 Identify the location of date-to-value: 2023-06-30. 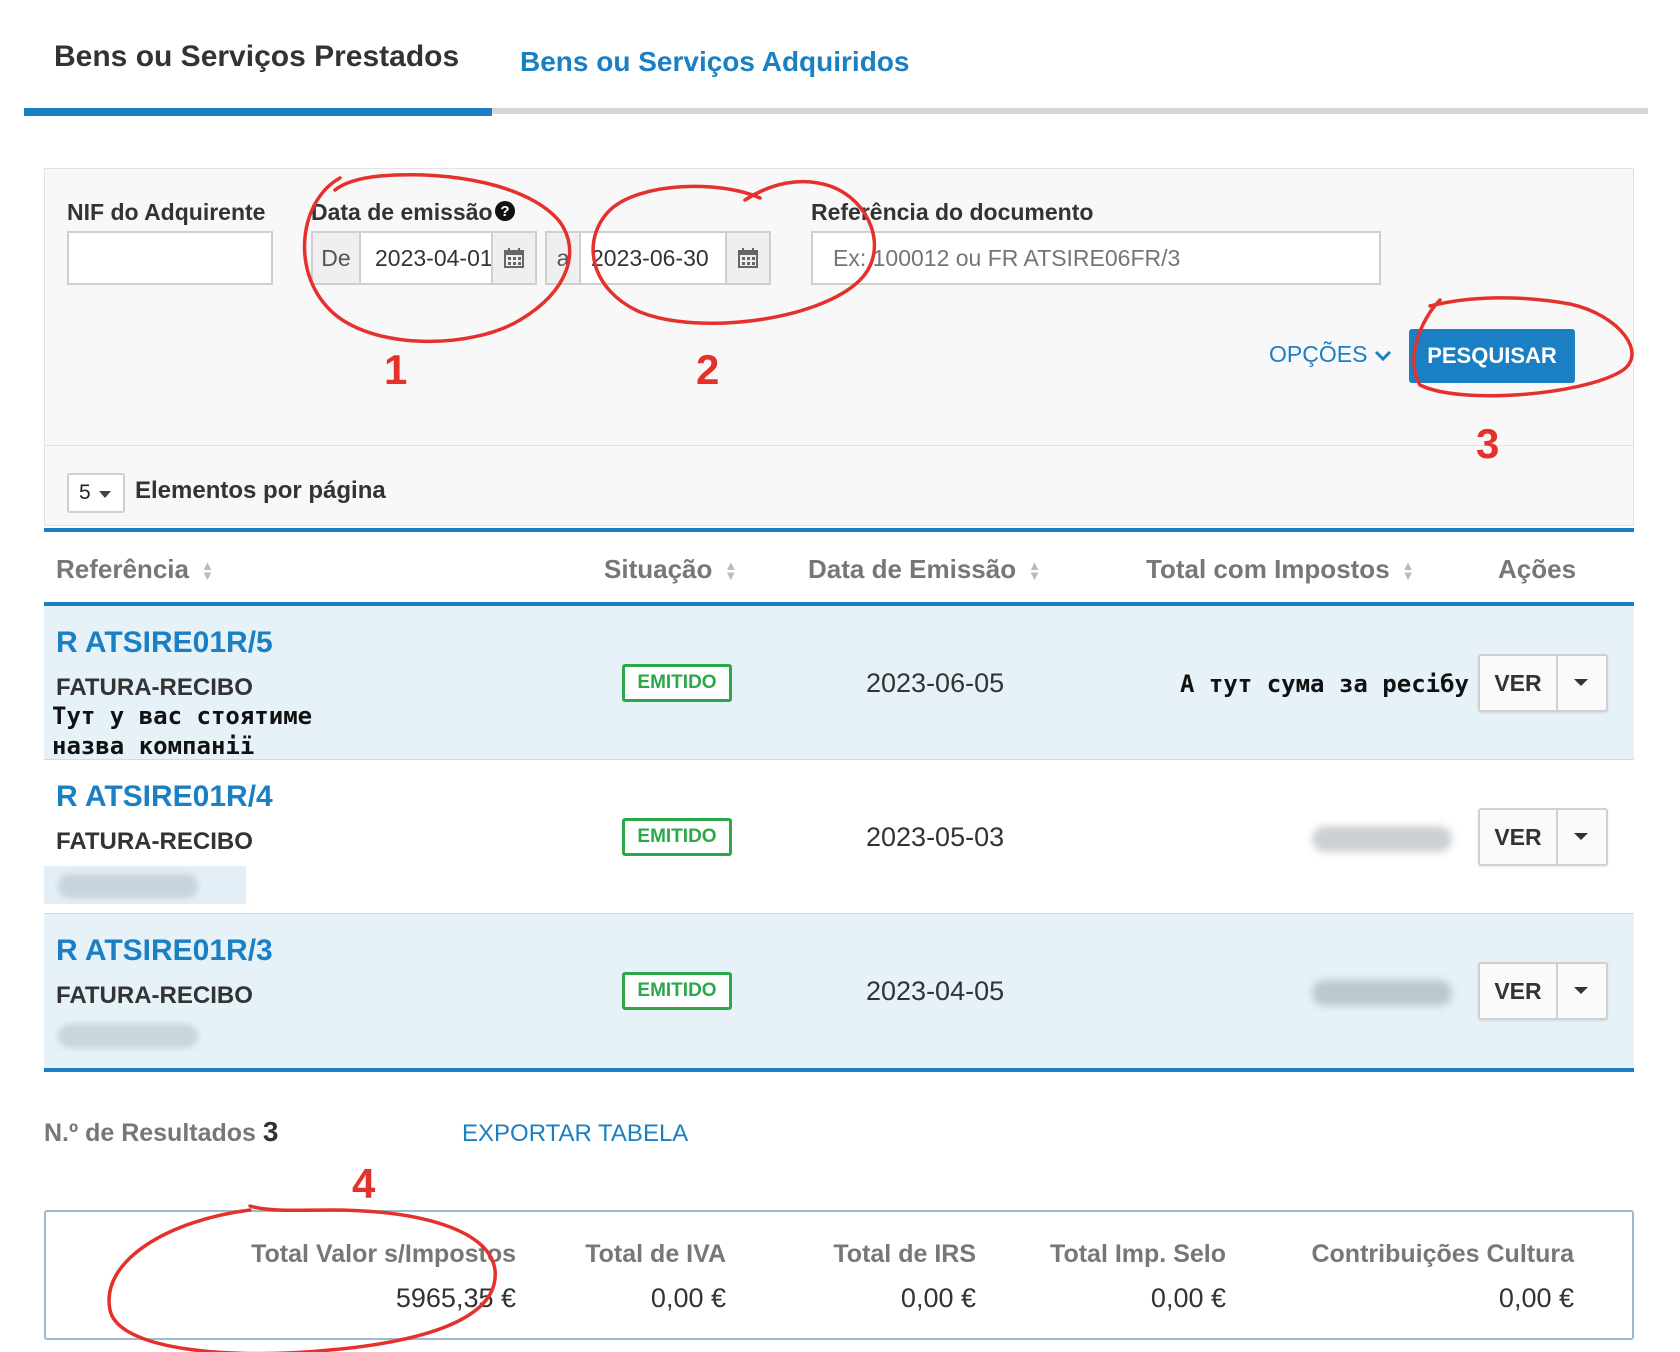
(650, 257).